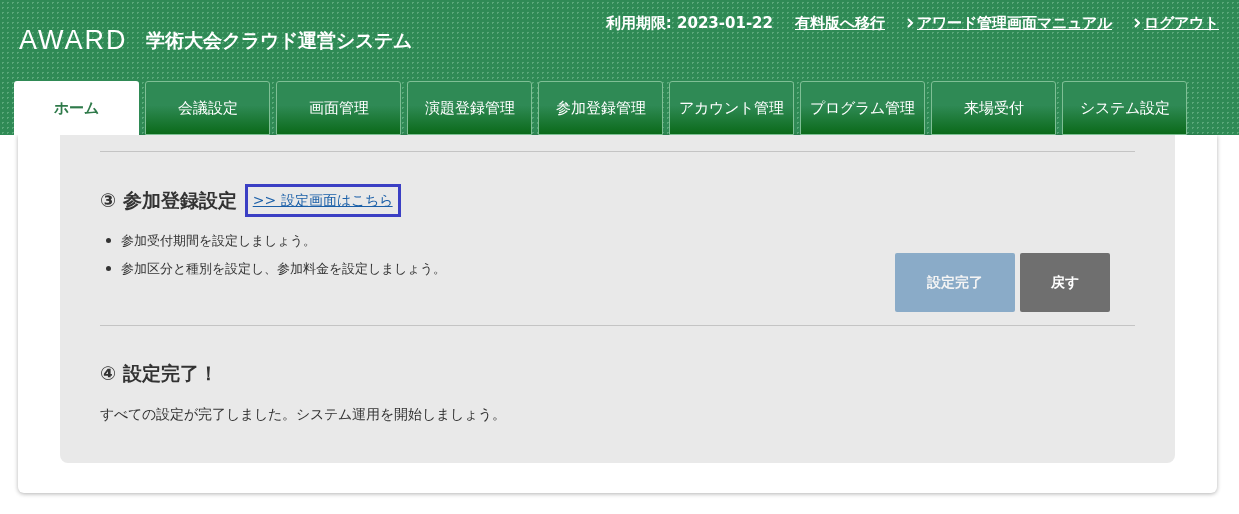 The height and width of the screenshot is (514, 1239). What do you see at coordinates (322, 200) in the screenshot?
I see `settings-link: >> 設定画面はこちら` at bounding box center [322, 200].